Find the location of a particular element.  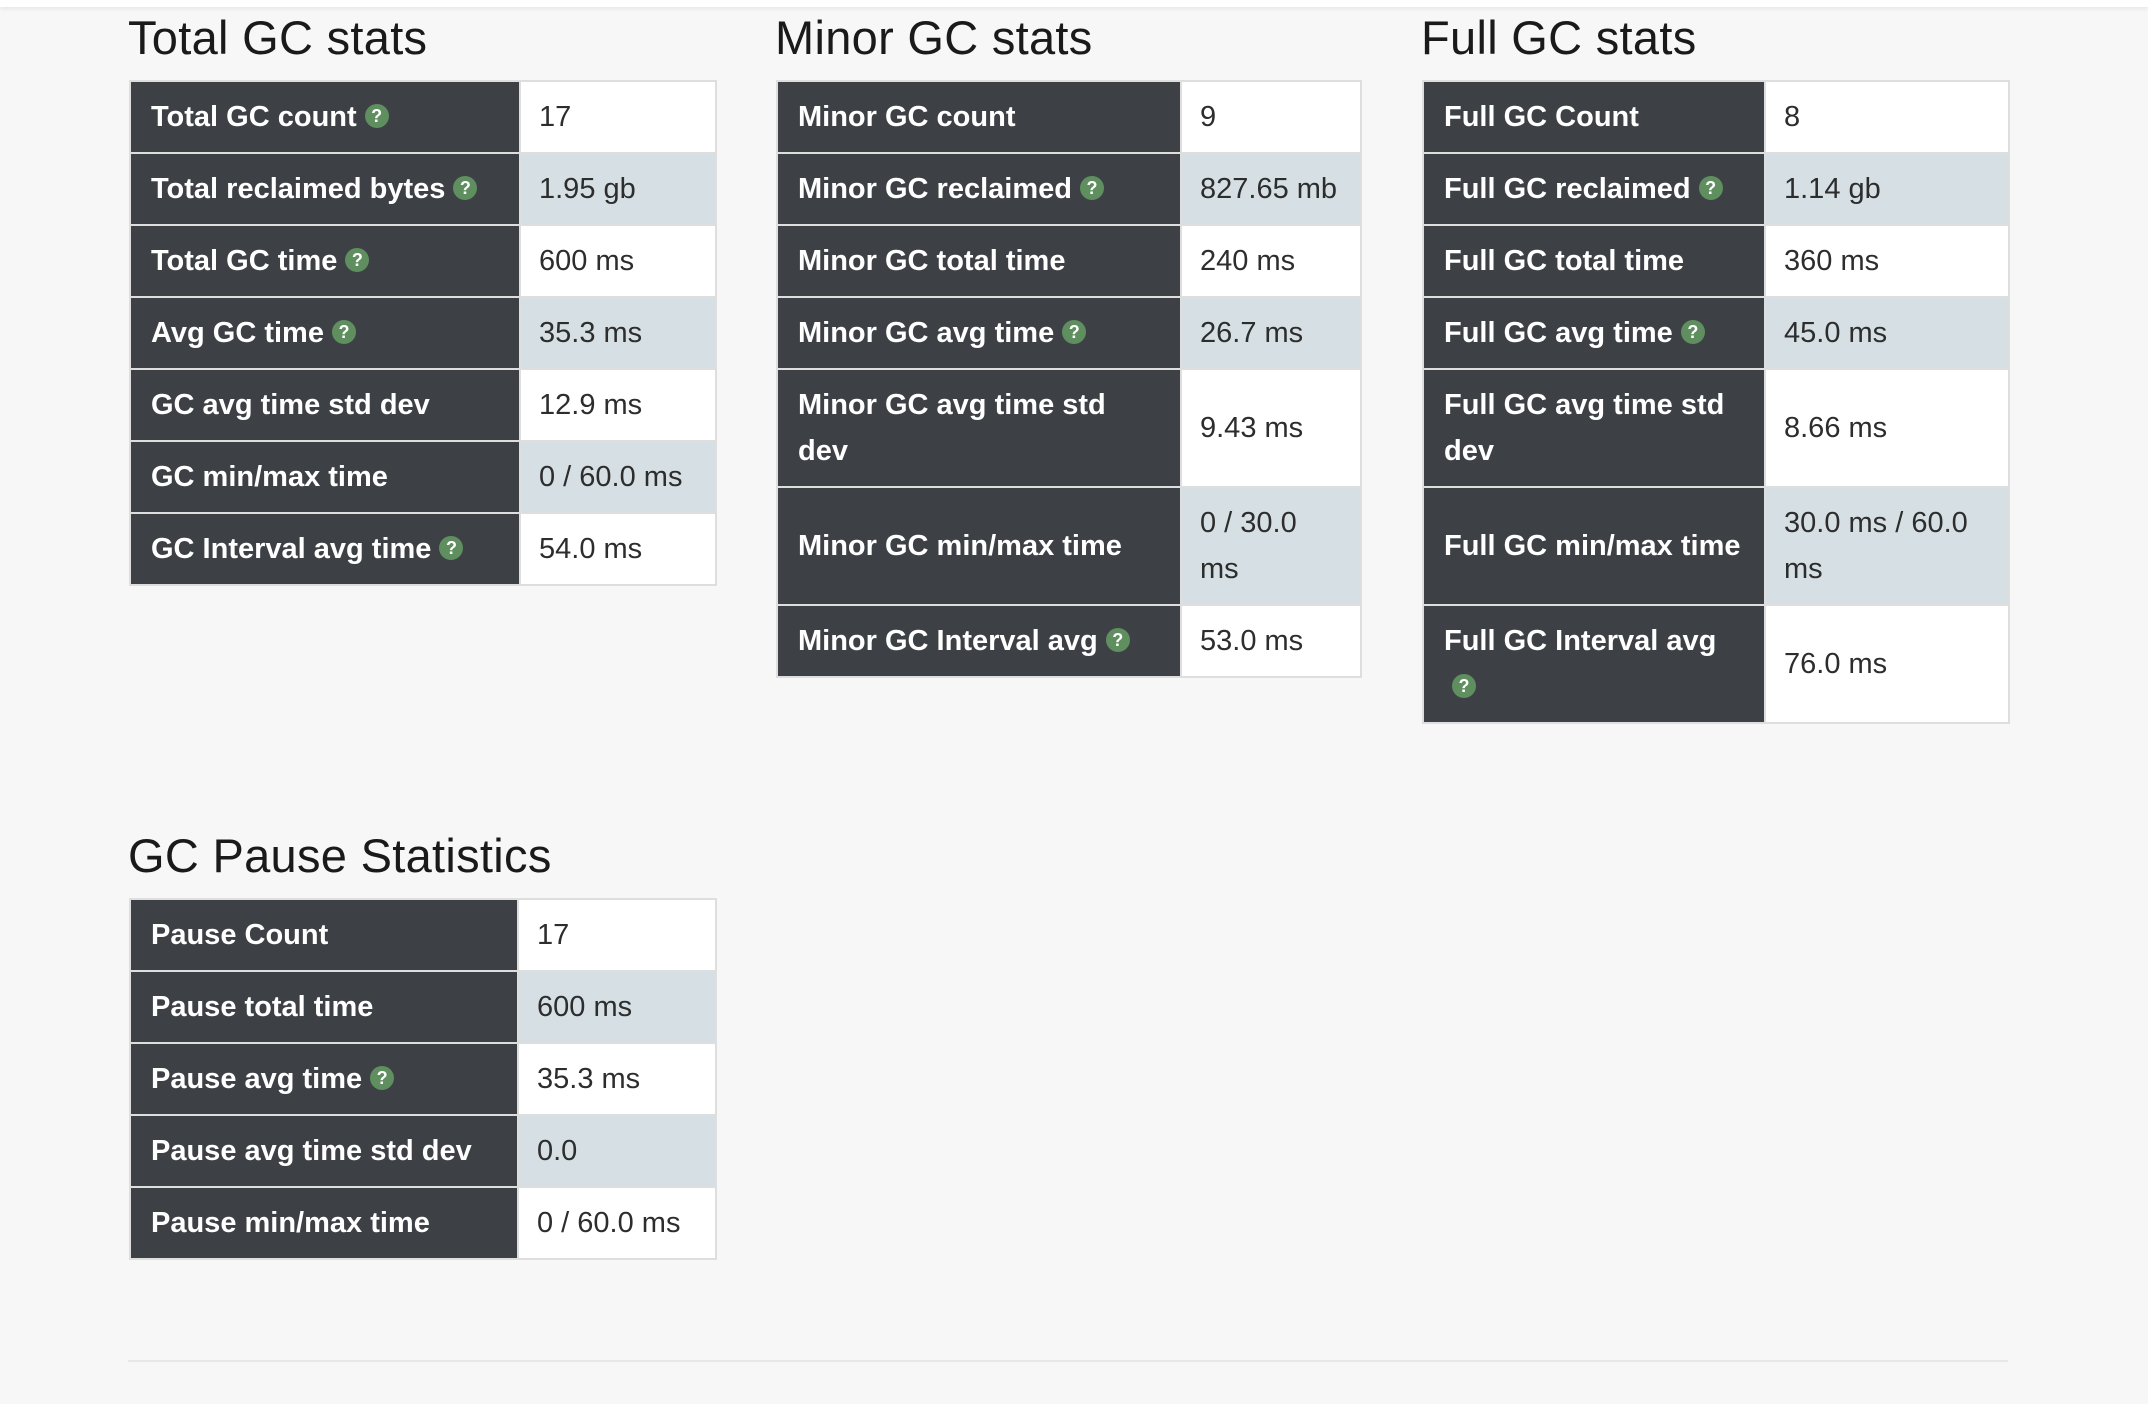

table-row: Full GC avg time? 45.0 ms is located at coordinates (1716, 333).